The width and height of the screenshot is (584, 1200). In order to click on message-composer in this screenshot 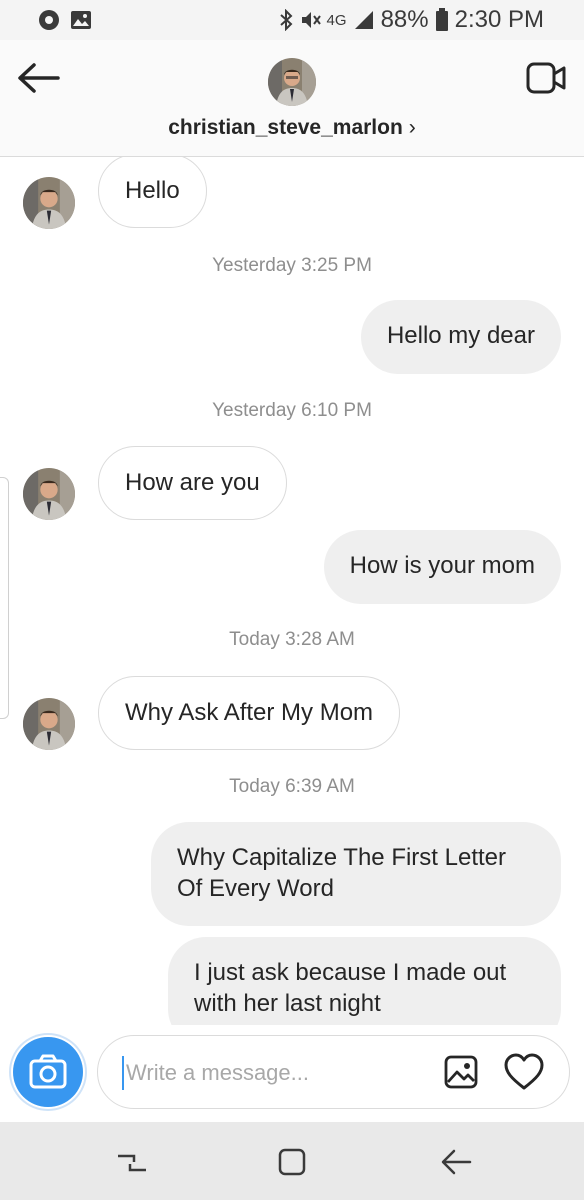, I will do `click(292, 1073)`.